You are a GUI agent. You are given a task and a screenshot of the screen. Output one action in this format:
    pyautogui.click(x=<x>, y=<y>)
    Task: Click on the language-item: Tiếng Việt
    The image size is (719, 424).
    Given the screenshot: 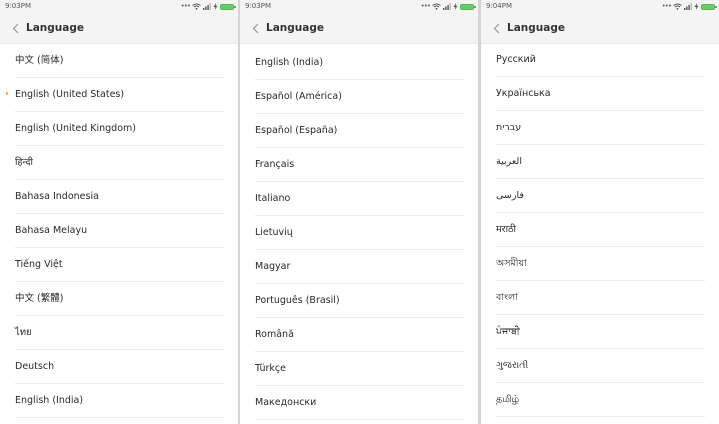 What is the action you would take?
    pyautogui.click(x=119, y=265)
    